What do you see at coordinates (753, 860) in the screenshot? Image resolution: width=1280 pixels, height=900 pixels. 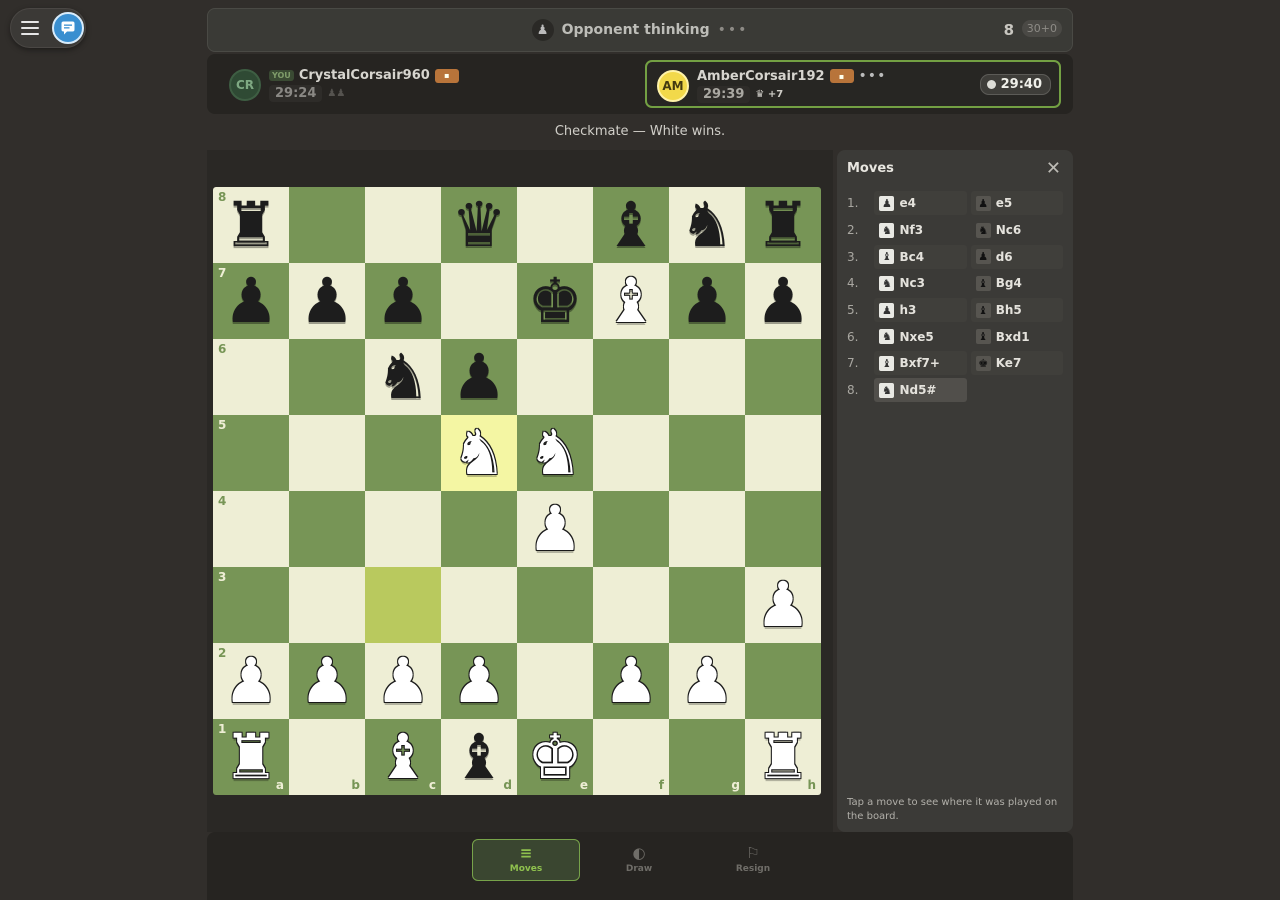 I see `resign-button: ⚐ Resign` at bounding box center [753, 860].